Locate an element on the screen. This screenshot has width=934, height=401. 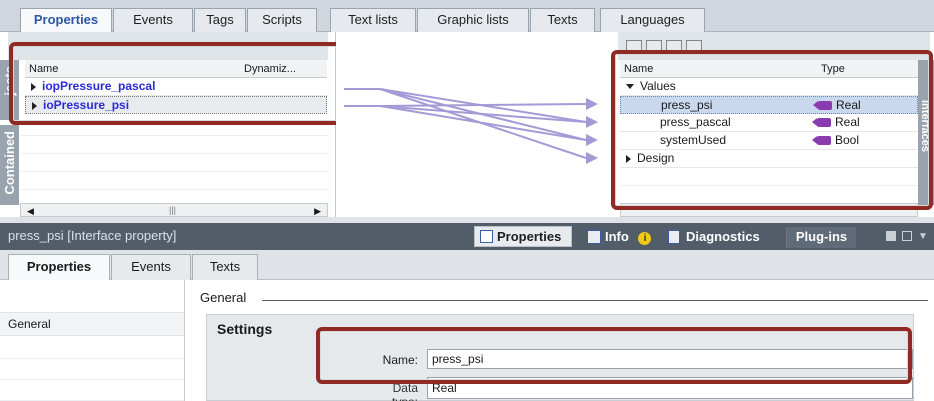
chevron-down-icon: ▼ is located at coordinates (923, 236).